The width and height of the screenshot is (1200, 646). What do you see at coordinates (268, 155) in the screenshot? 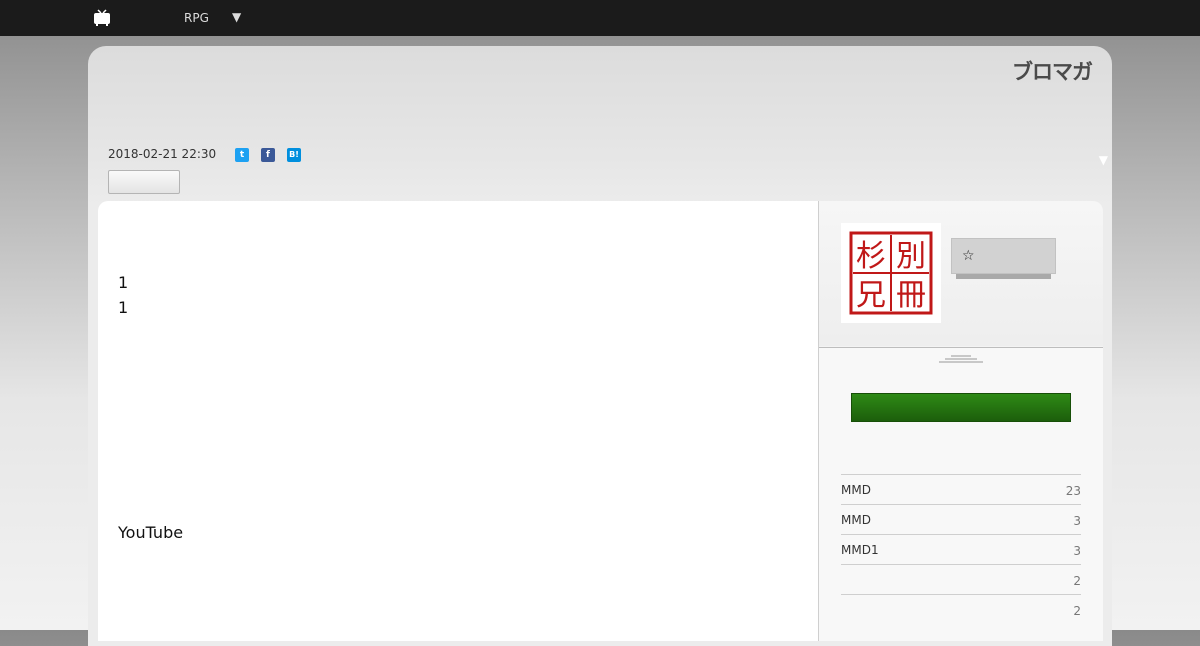
I see `facebook-icon: f` at bounding box center [268, 155].